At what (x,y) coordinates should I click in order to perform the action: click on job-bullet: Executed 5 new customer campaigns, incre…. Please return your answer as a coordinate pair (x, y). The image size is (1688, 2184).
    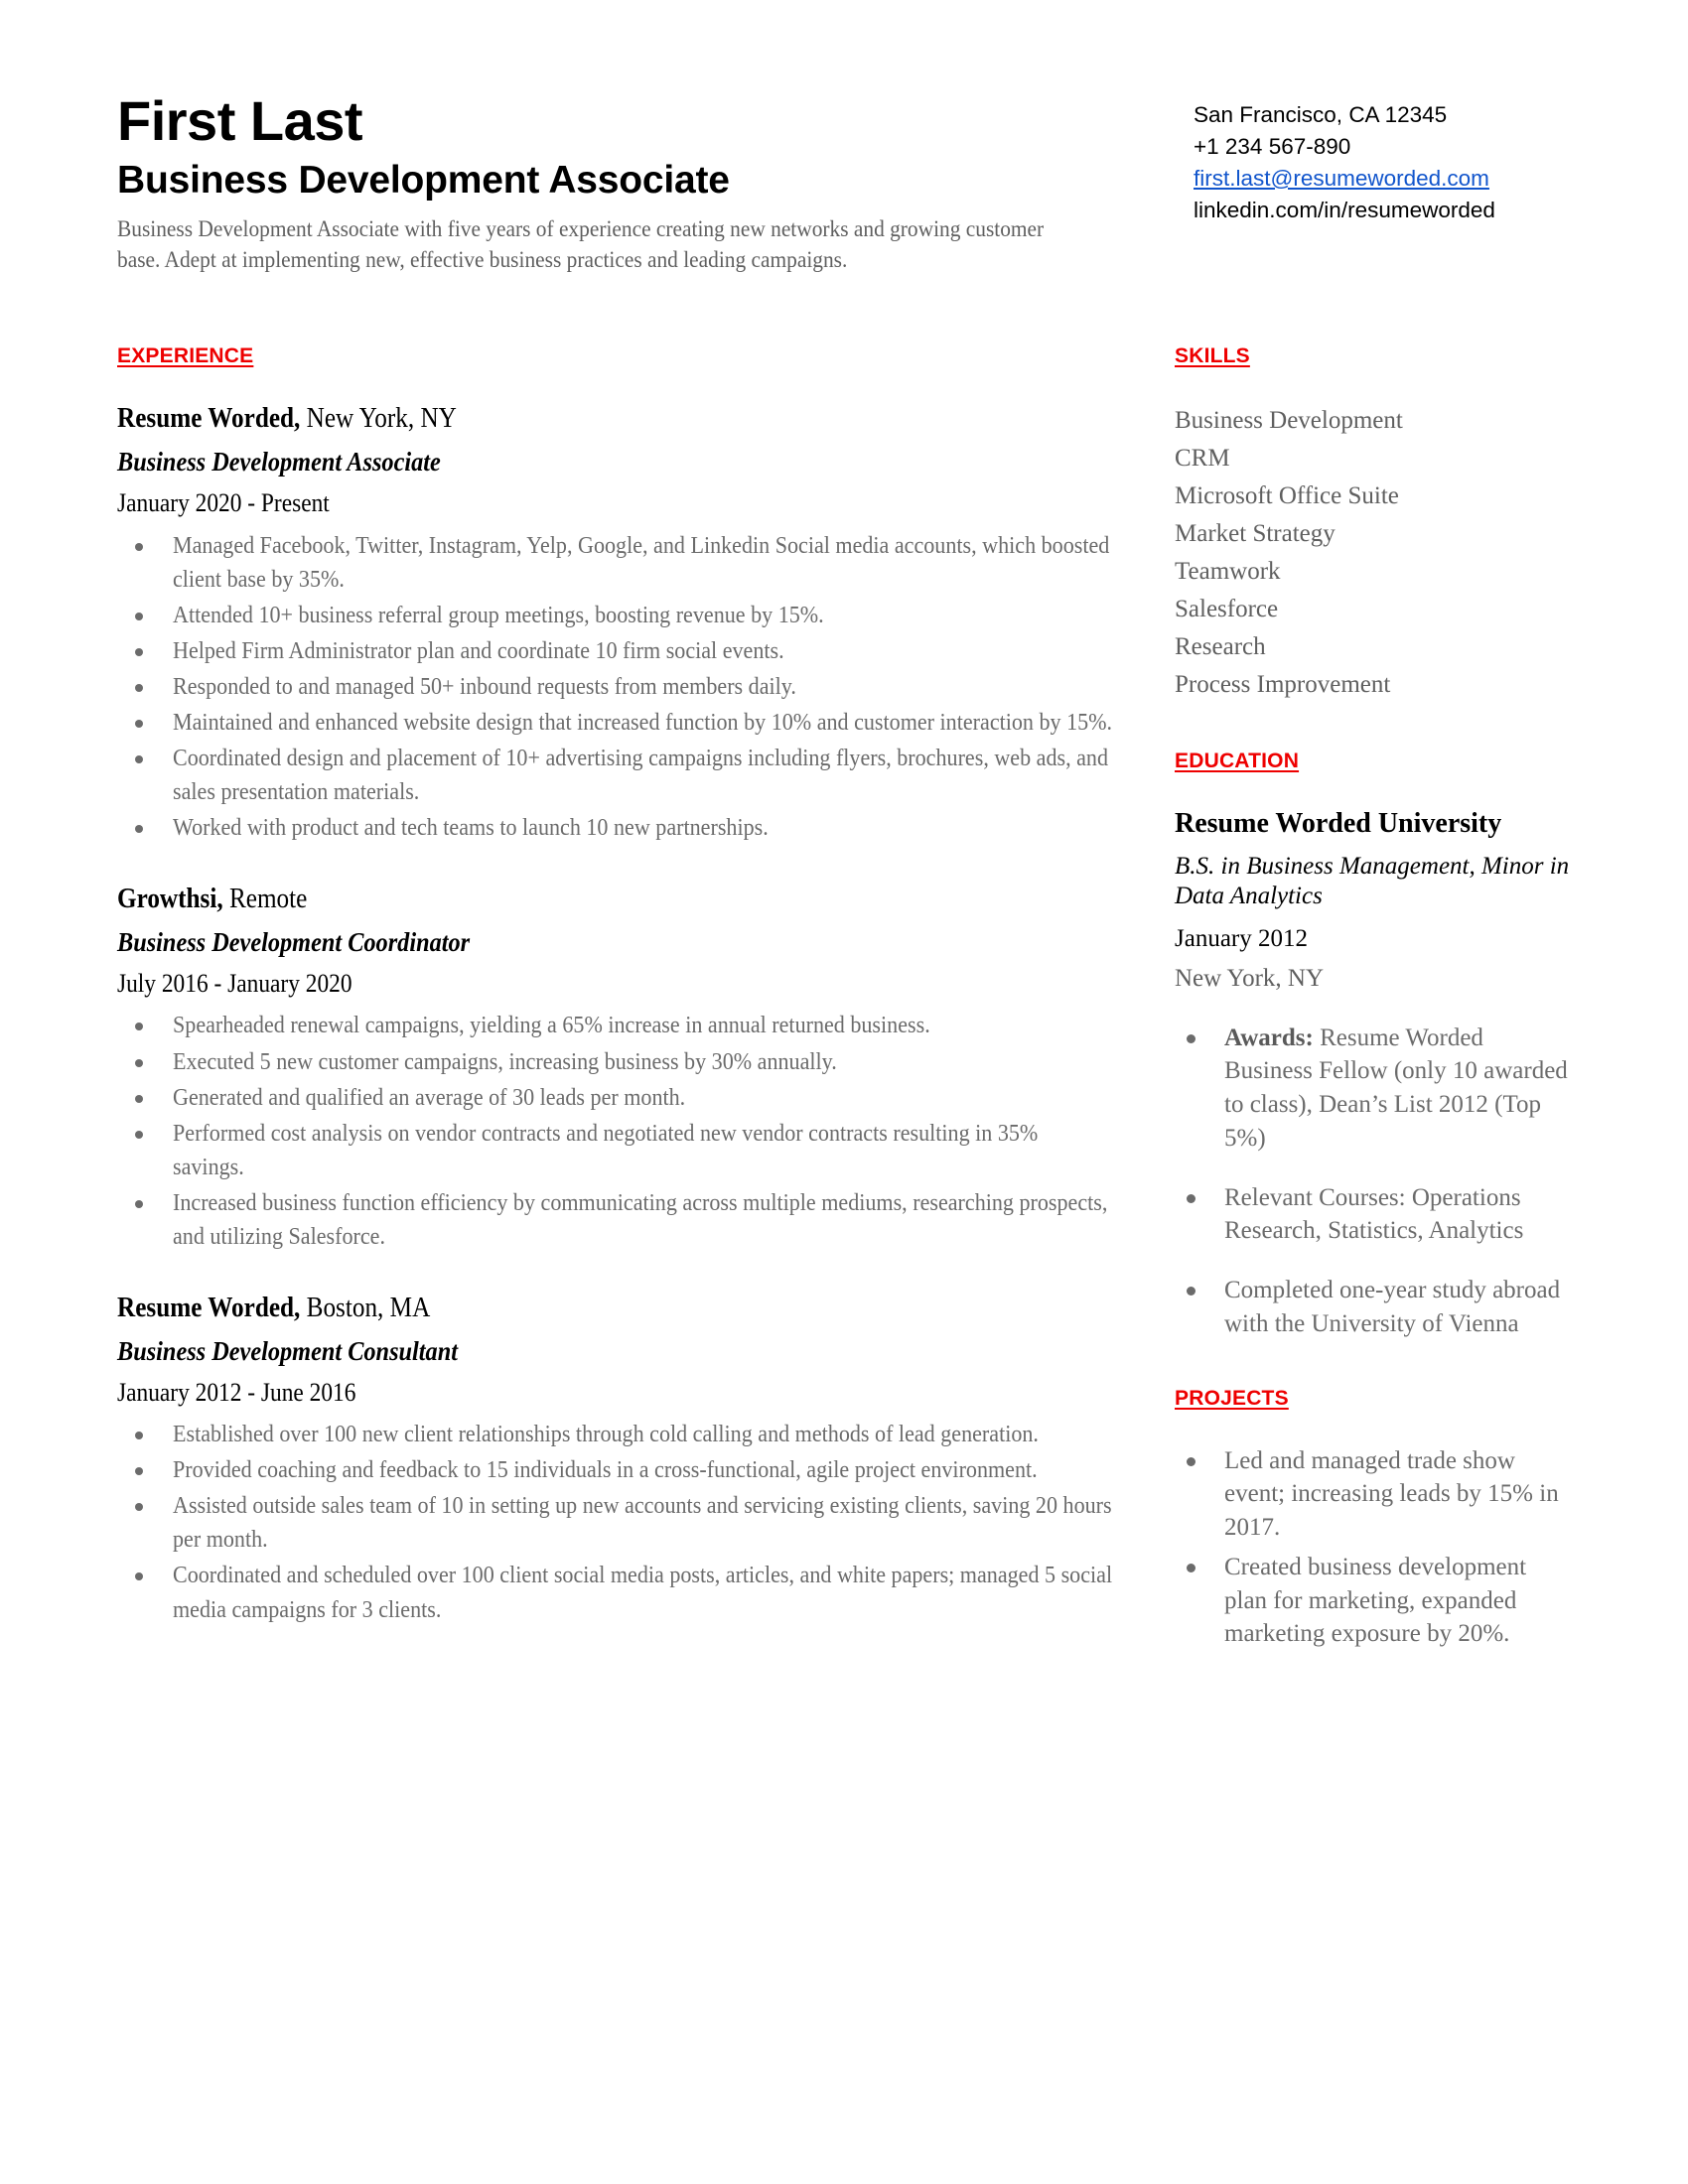
    Looking at the image, I should click on (618, 1062).